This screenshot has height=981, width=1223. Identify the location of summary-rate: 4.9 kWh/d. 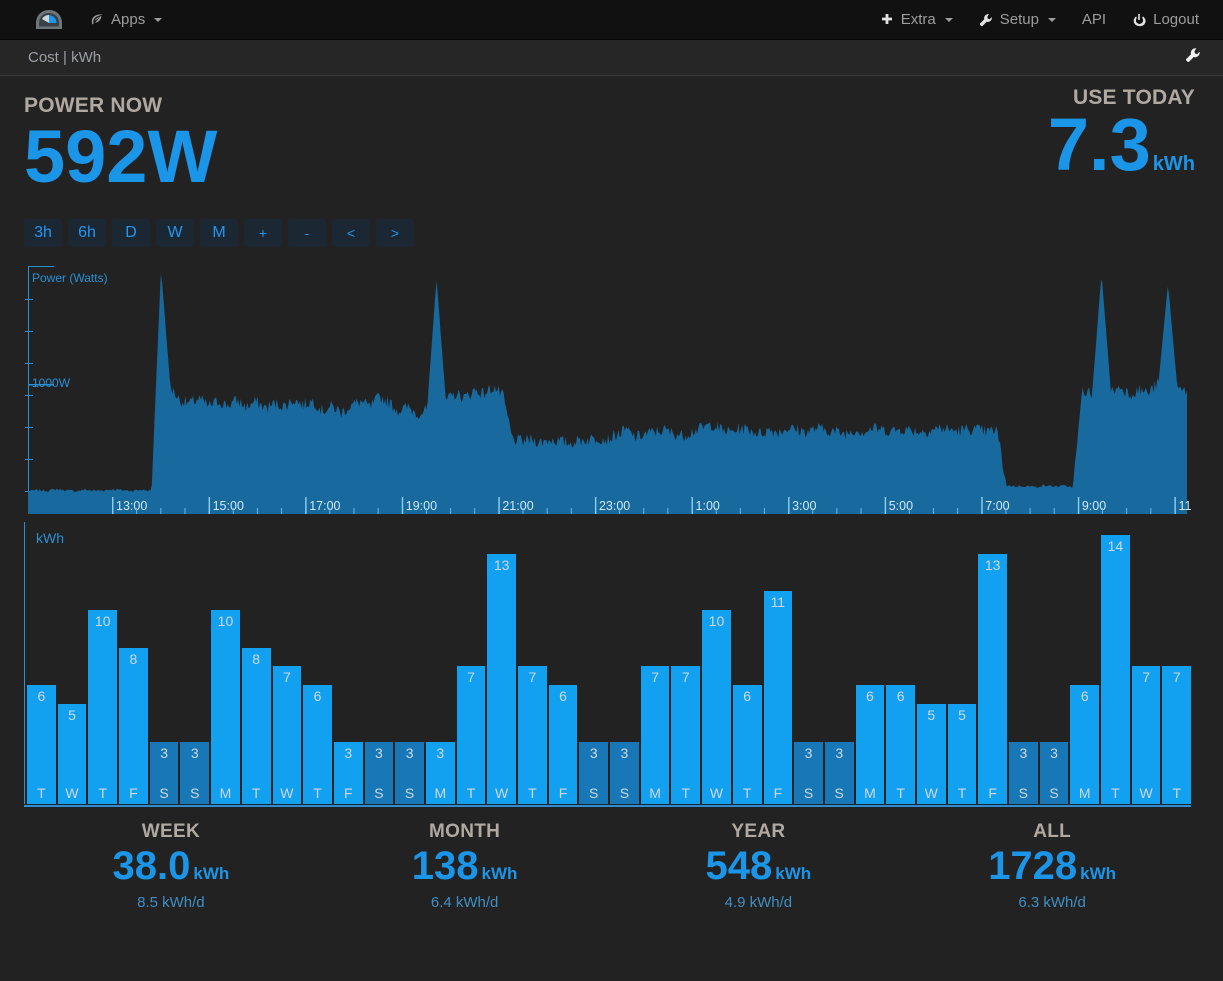
(758, 902).